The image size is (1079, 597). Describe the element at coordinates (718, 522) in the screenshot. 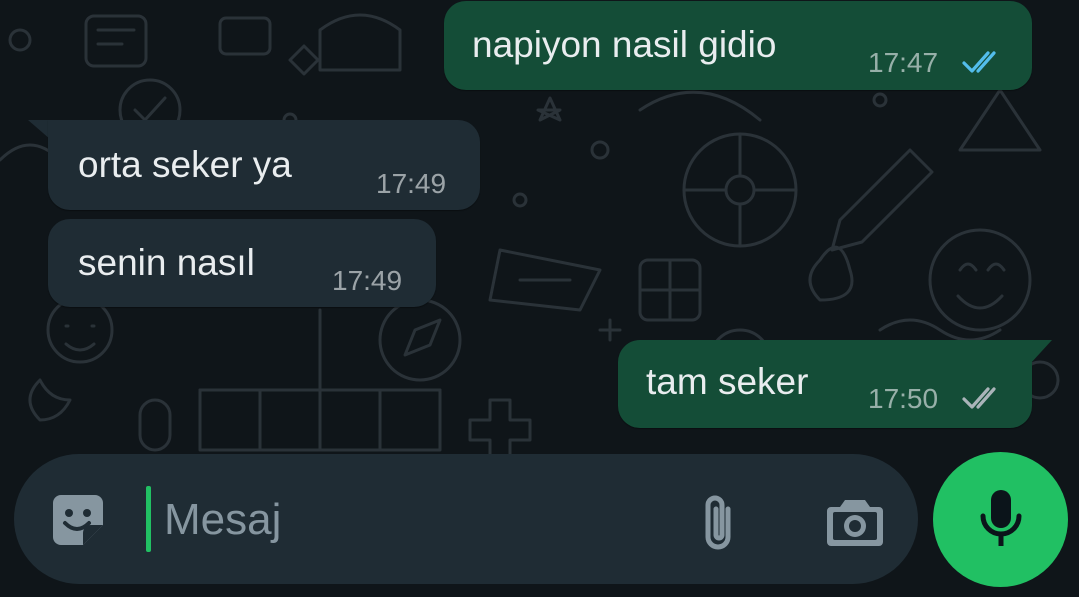

I see `attach-icon` at that location.